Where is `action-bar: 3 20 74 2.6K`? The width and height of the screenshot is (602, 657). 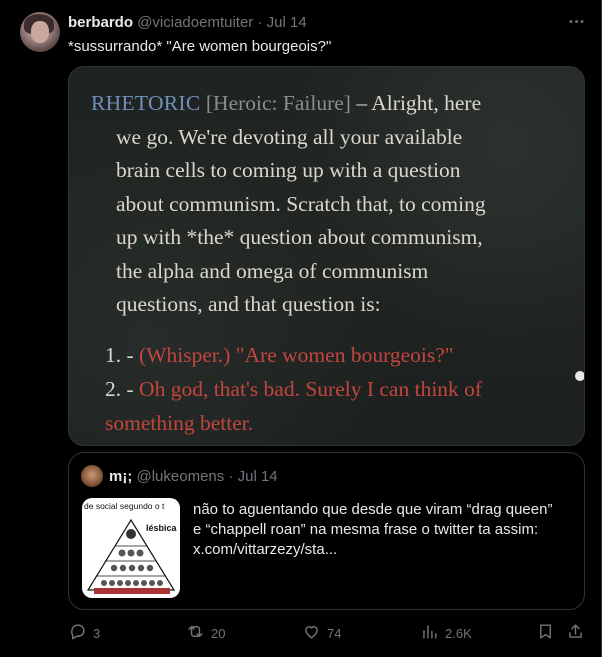
action-bar: 3 20 74 2.6K is located at coordinates (326, 633).